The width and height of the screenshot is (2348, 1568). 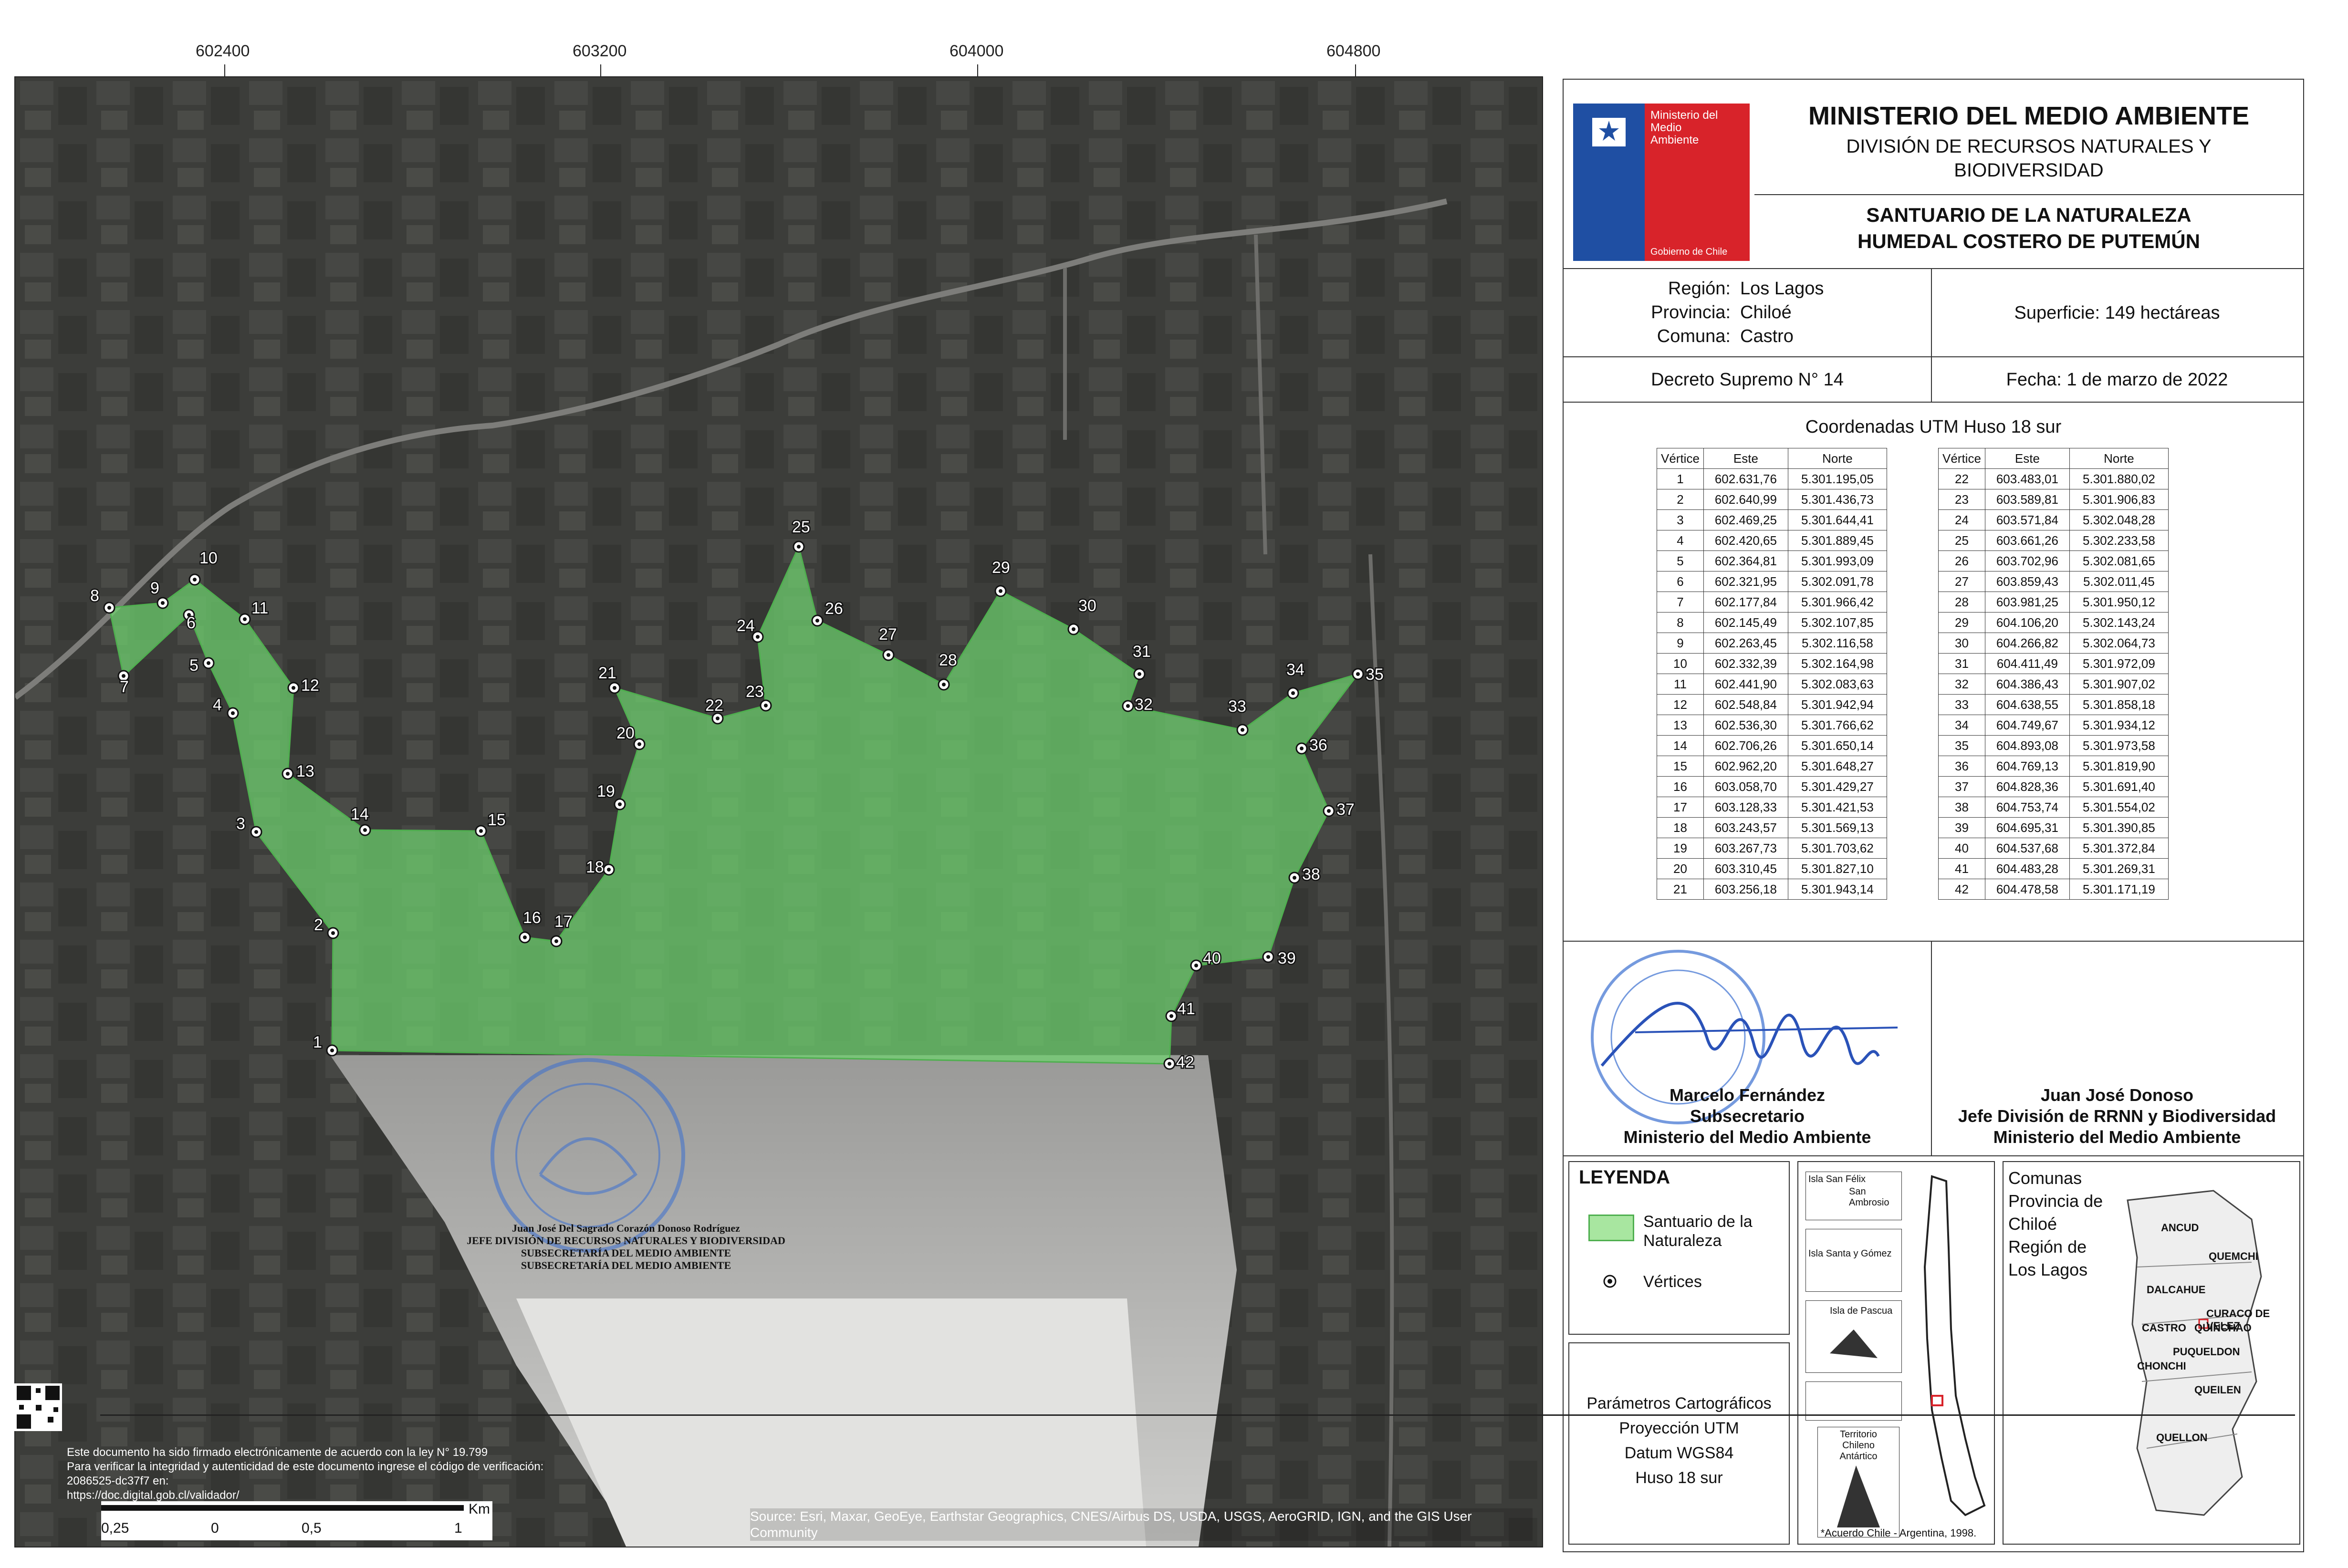 I want to click on norte-value: 5.301.171,19, so click(x=2119, y=889).